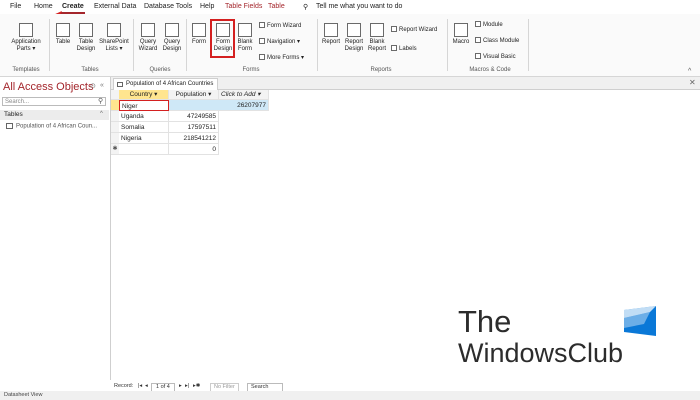 The image size is (700, 400). What do you see at coordinates (497, 41) in the screenshot?
I see `class-module-button: Class Module` at bounding box center [497, 41].